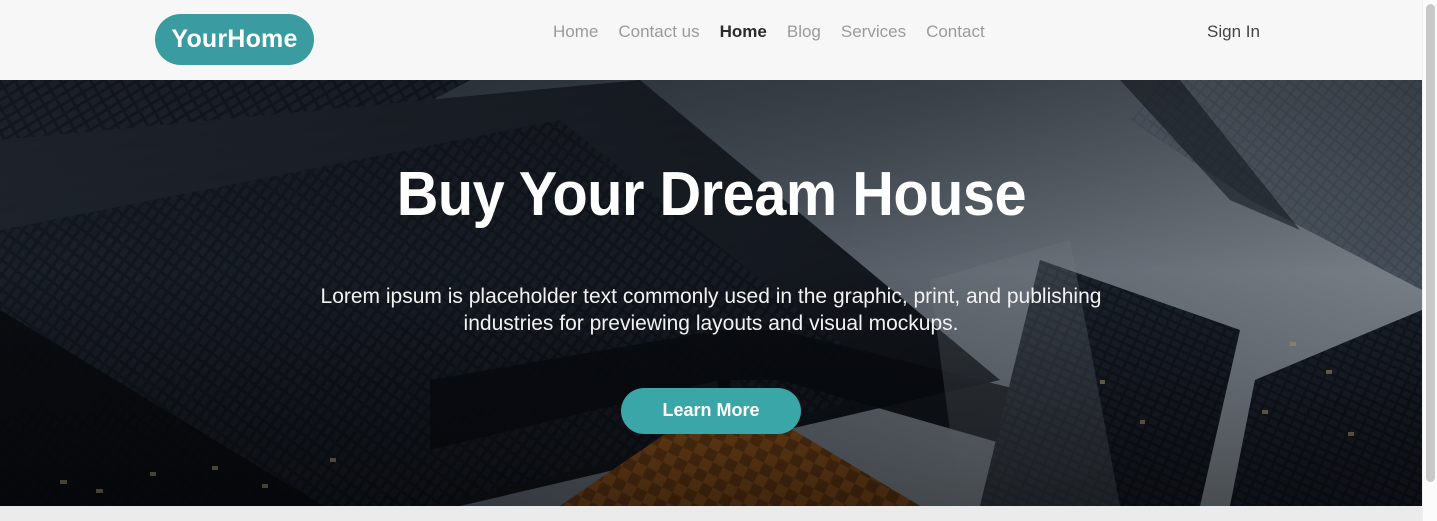 This screenshot has height=521, width=1437. What do you see at coordinates (575, 32) in the screenshot?
I see `nav-item-home-1: Home` at bounding box center [575, 32].